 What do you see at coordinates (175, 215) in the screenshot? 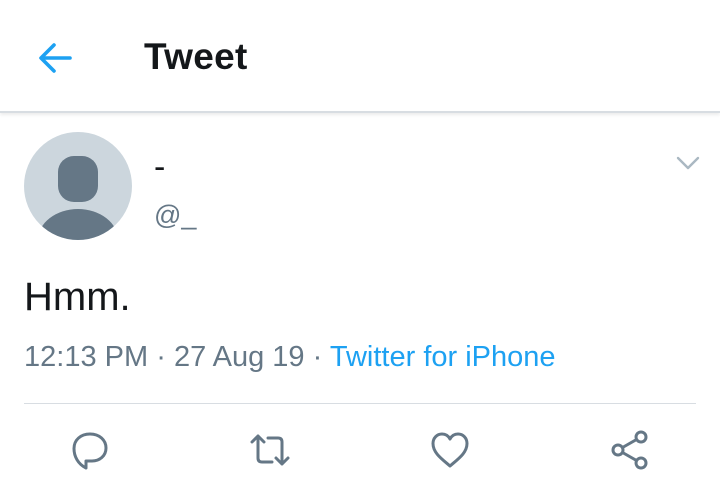
I see `author-handle: @_` at bounding box center [175, 215].